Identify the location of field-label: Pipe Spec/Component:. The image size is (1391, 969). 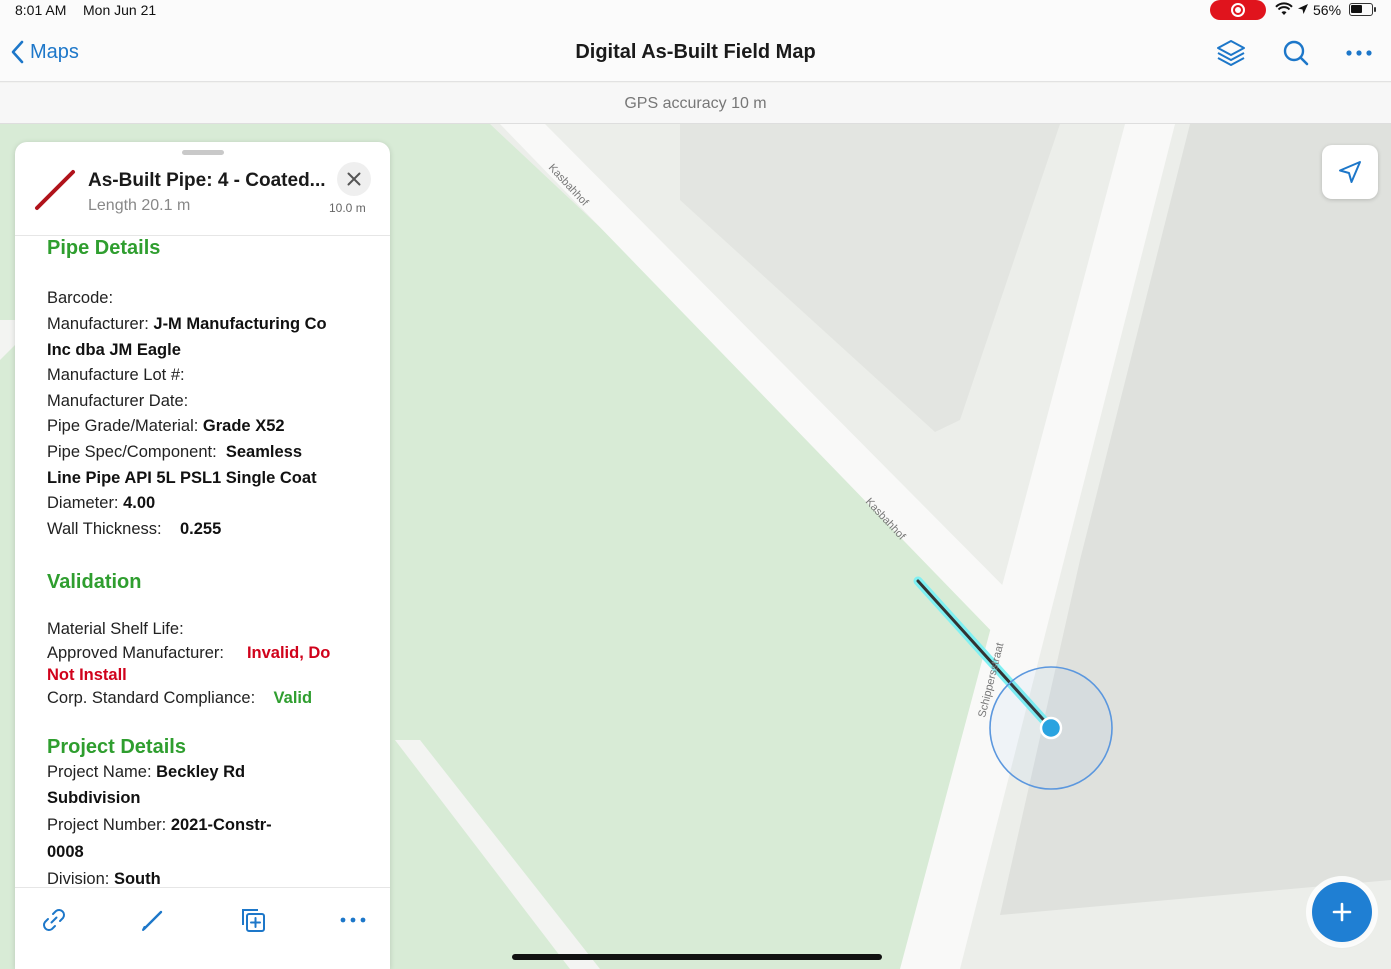
(132, 452).